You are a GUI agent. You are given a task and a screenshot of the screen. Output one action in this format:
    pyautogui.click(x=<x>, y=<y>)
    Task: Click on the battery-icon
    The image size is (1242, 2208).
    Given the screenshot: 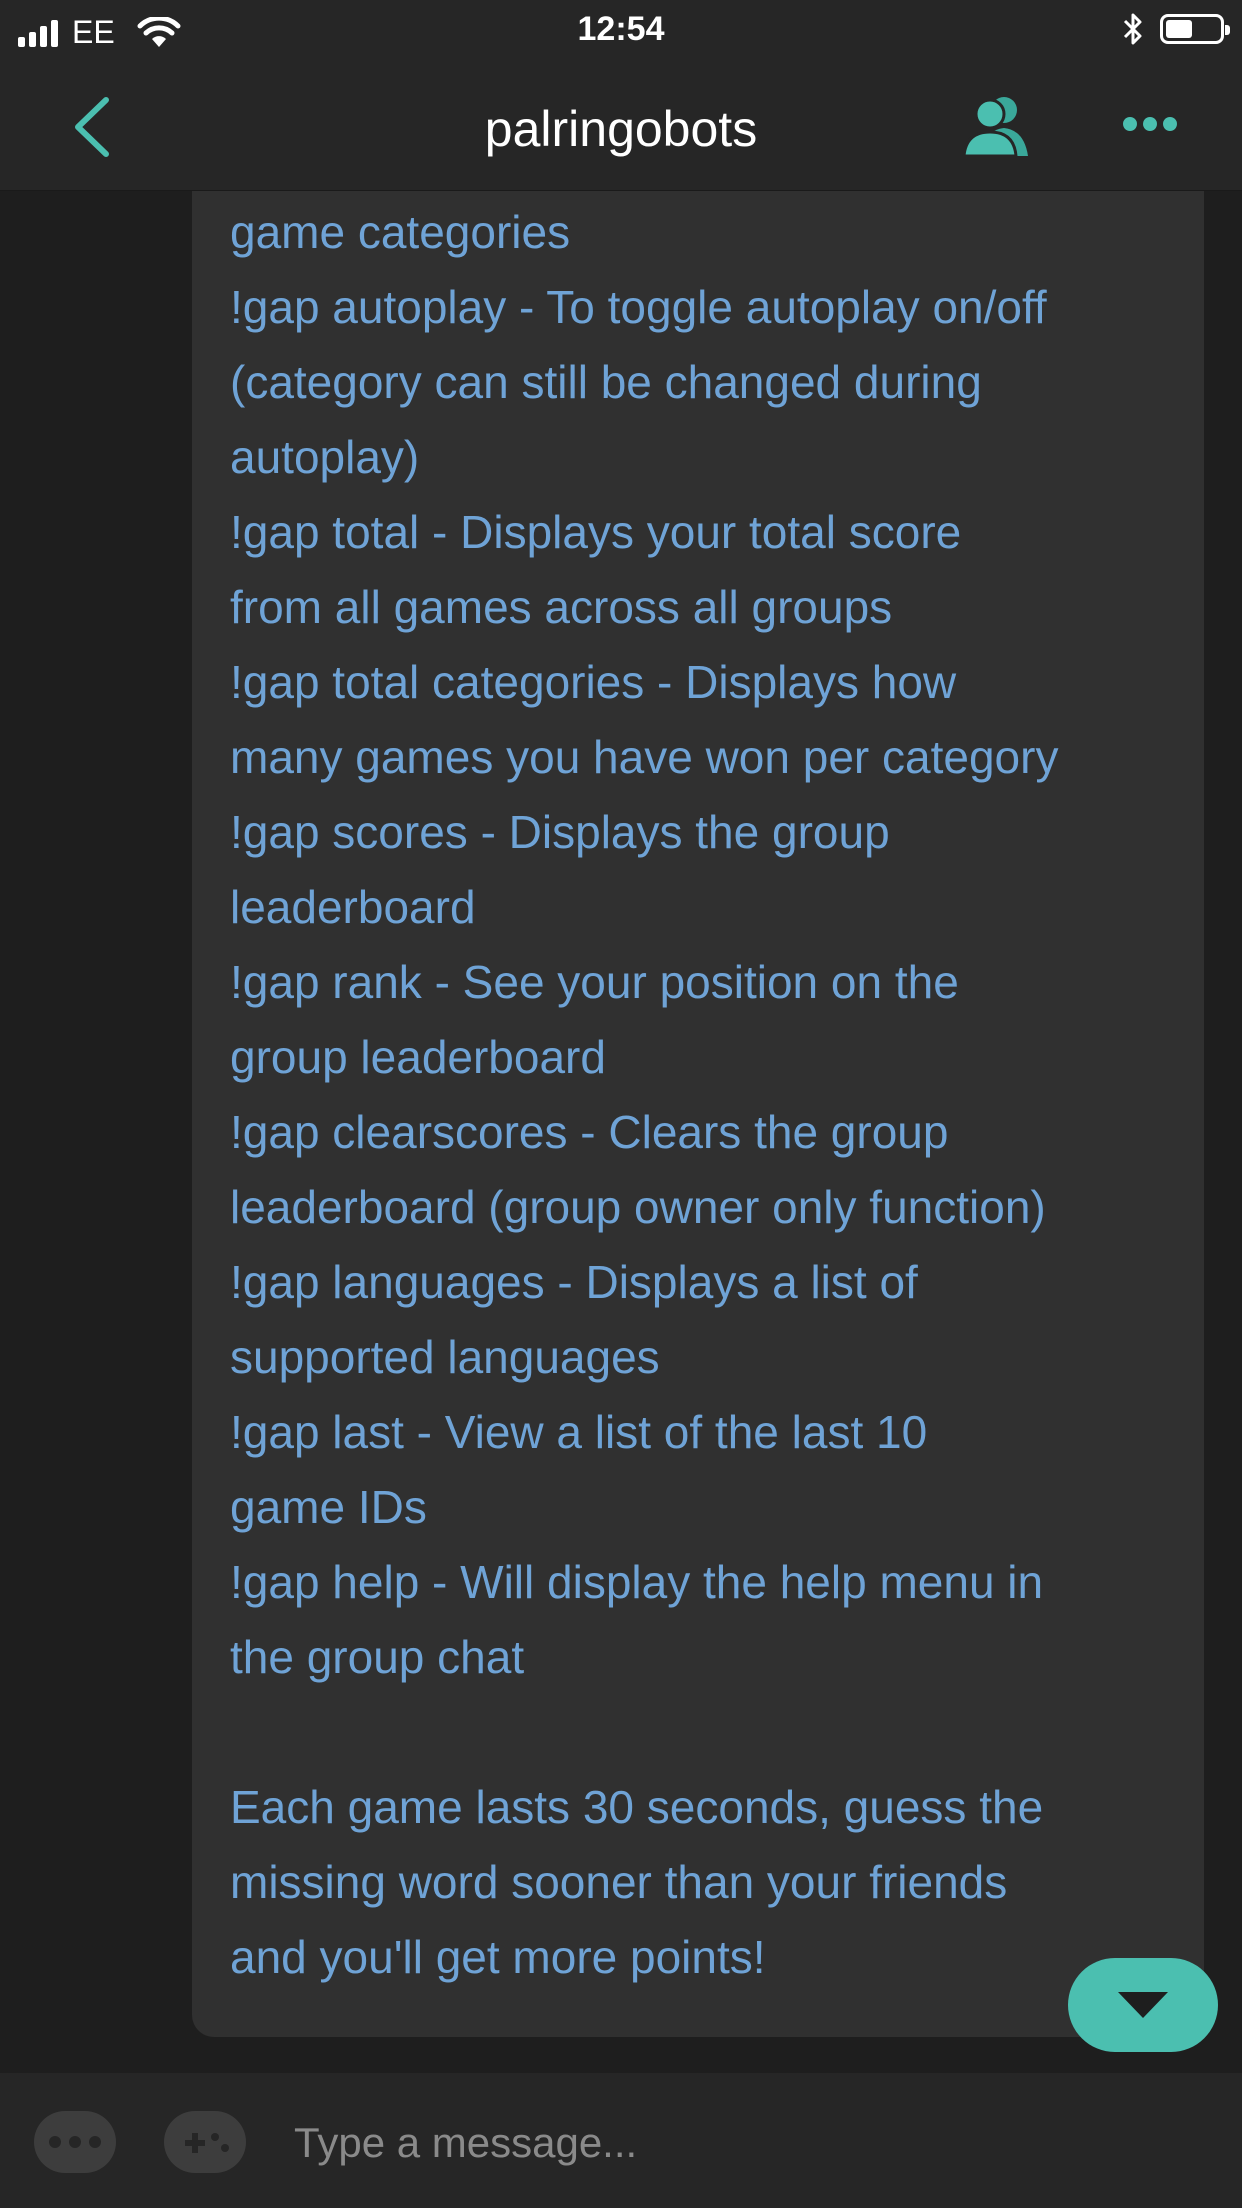 What is the action you would take?
    pyautogui.click(x=1195, y=29)
    